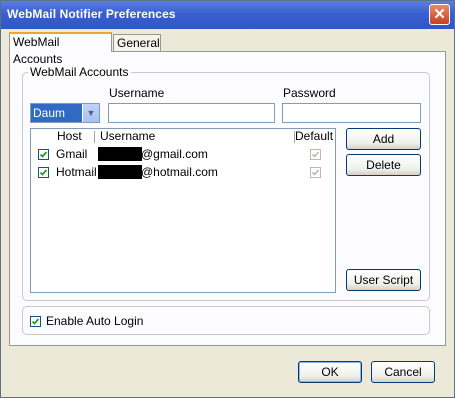  I want to click on cancel-button: Cancel, so click(403, 372).